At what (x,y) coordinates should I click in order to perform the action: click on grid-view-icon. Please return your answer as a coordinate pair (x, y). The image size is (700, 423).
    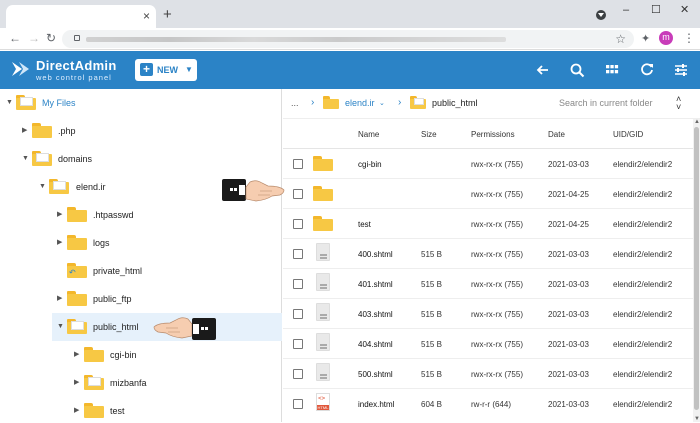
    Looking at the image, I should click on (612, 70).